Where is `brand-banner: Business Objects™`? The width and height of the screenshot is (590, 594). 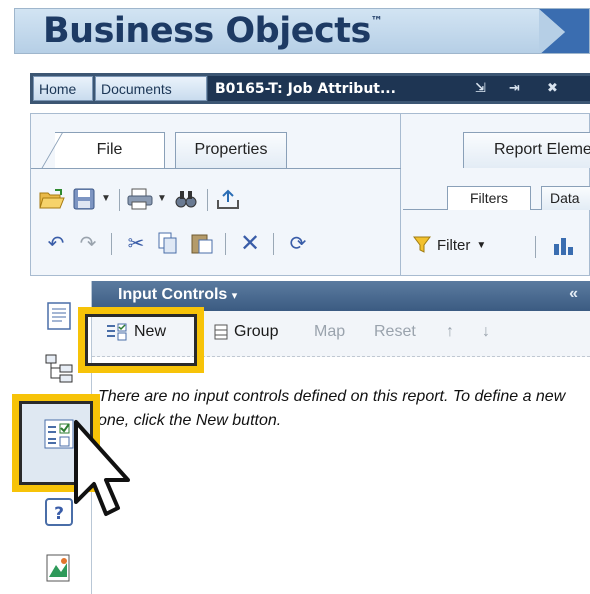 brand-banner: Business Objects™ is located at coordinates (302, 31).